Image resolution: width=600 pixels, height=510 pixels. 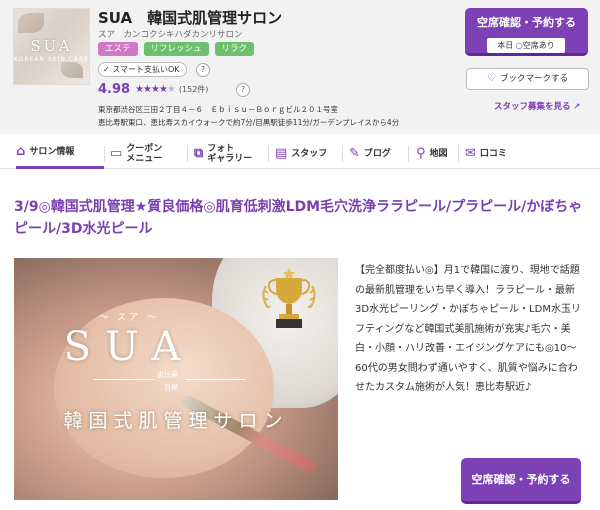 I want to click on check-icon: ✓, so click(x=106, y=69).